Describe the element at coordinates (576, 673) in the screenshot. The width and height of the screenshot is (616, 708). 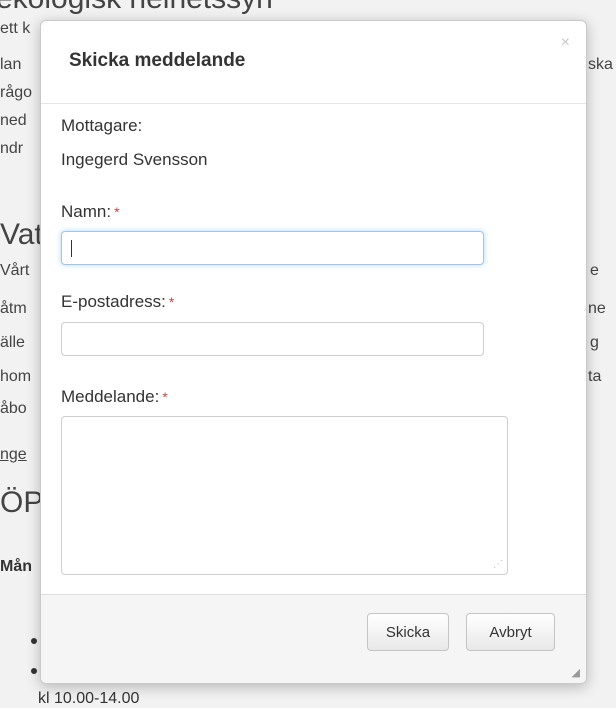
I see `dialog-resize-grip-icon: ◢` at that location.